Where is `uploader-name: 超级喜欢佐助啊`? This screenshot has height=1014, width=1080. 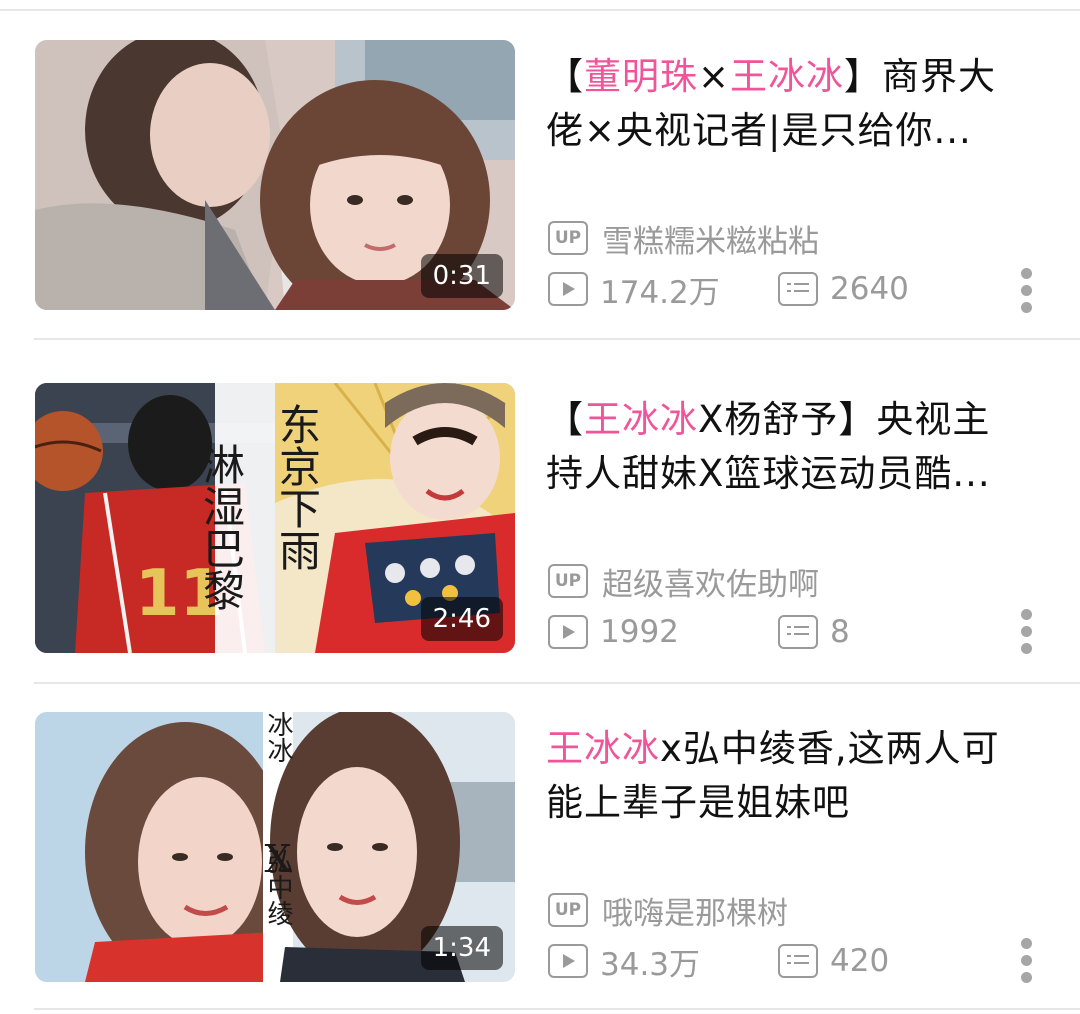 uploader-name: 超级喜欢佐助啊 is located at coordinates (710, 584).